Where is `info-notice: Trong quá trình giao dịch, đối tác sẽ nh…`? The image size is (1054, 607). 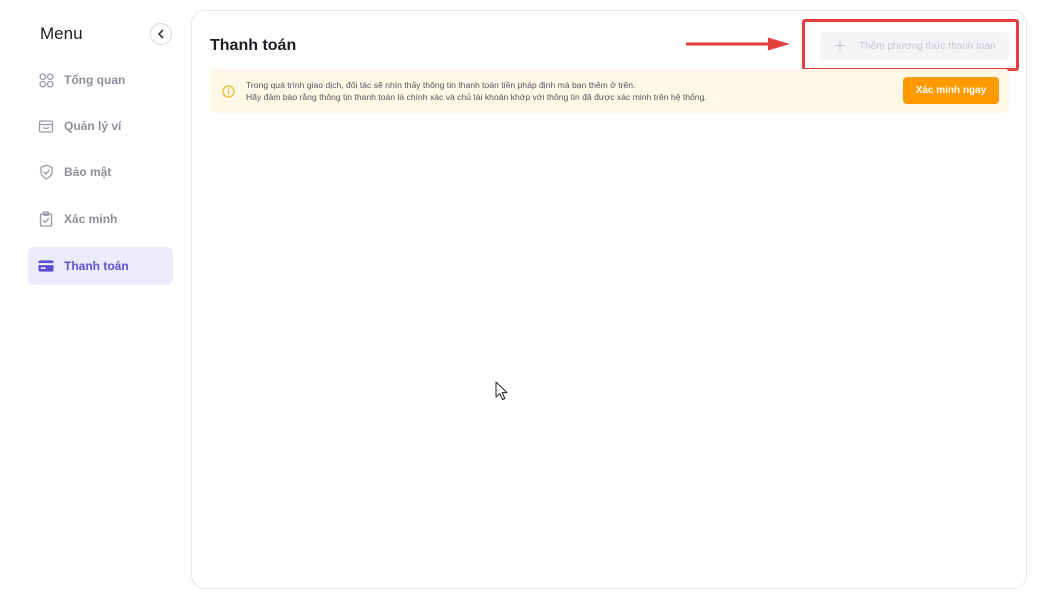 info-notice: Trong quá trình giao dịch, đối tác sẽ nh… is located at coordinates (609, 91).